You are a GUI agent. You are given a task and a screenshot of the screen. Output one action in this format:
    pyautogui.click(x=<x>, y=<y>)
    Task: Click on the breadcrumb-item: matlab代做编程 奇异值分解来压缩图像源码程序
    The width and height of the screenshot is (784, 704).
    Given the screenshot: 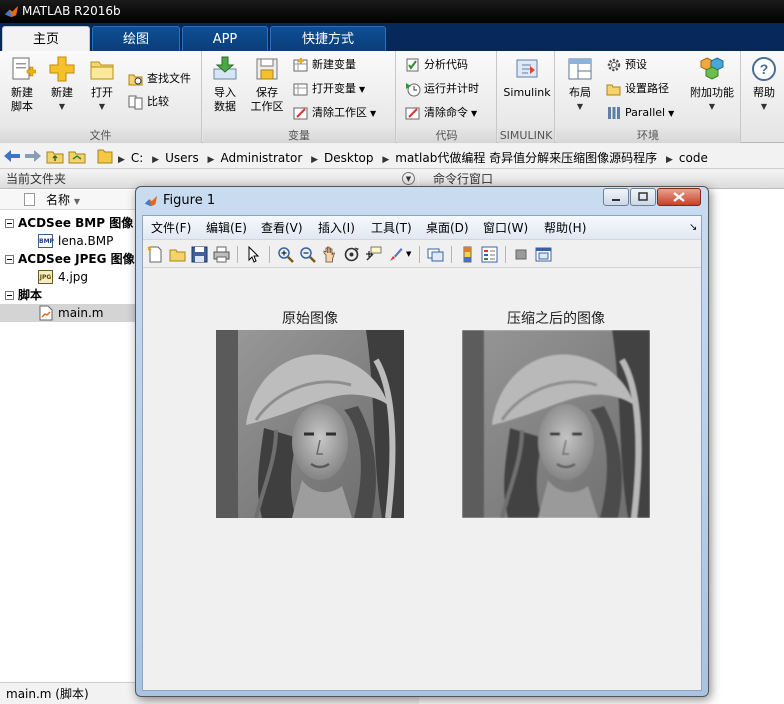 What is the action you would take?
    pyautogui.click(x=526, y=158)
    